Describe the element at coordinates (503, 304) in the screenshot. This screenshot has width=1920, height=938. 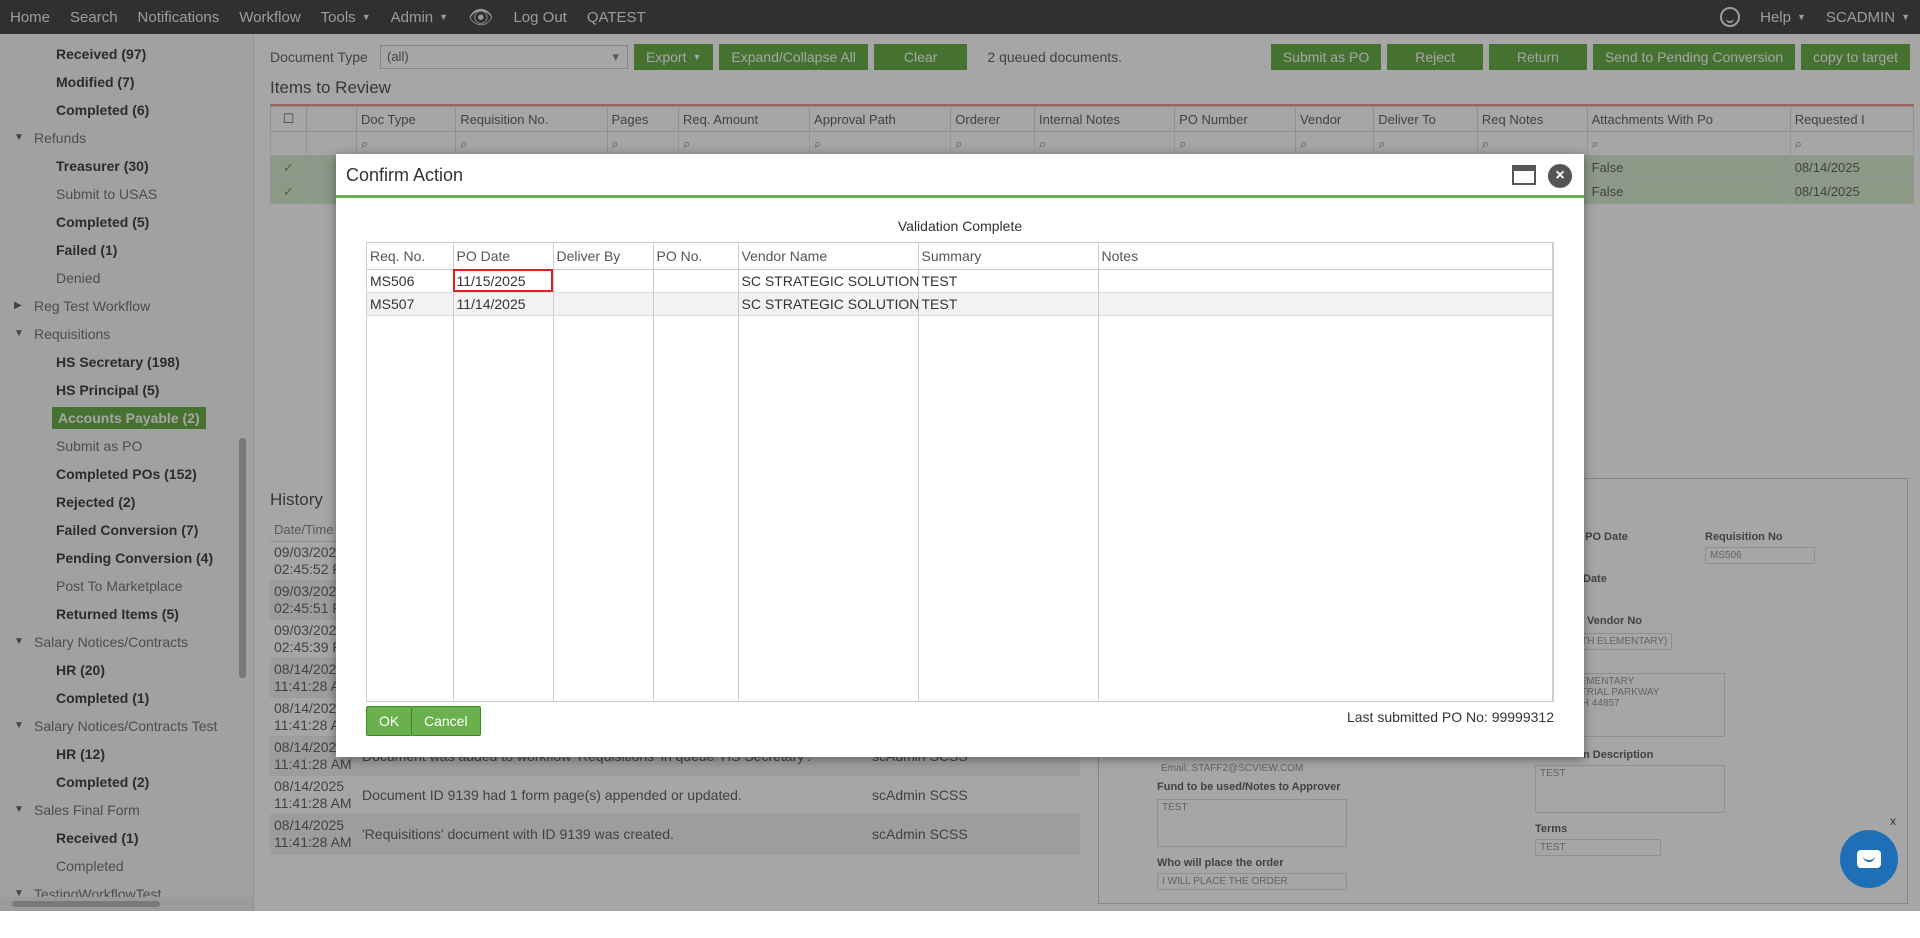
I see `cell-po-date: 11/14/2025` at that location.